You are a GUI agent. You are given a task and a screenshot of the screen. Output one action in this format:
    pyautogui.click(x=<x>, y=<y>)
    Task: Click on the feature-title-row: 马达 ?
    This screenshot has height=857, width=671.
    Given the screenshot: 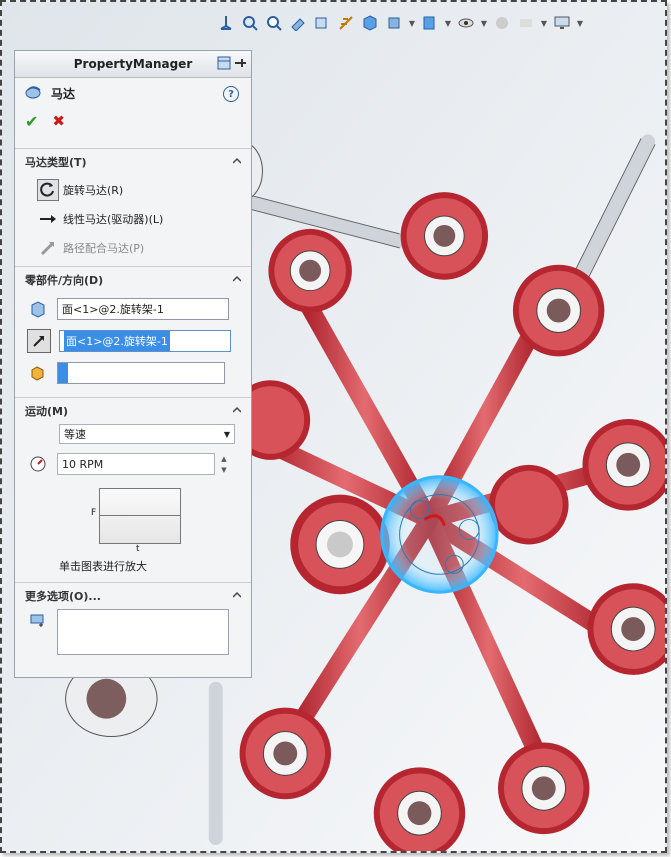 What is the action you would take?
    pyautogui.click(x=133, y=93)
    